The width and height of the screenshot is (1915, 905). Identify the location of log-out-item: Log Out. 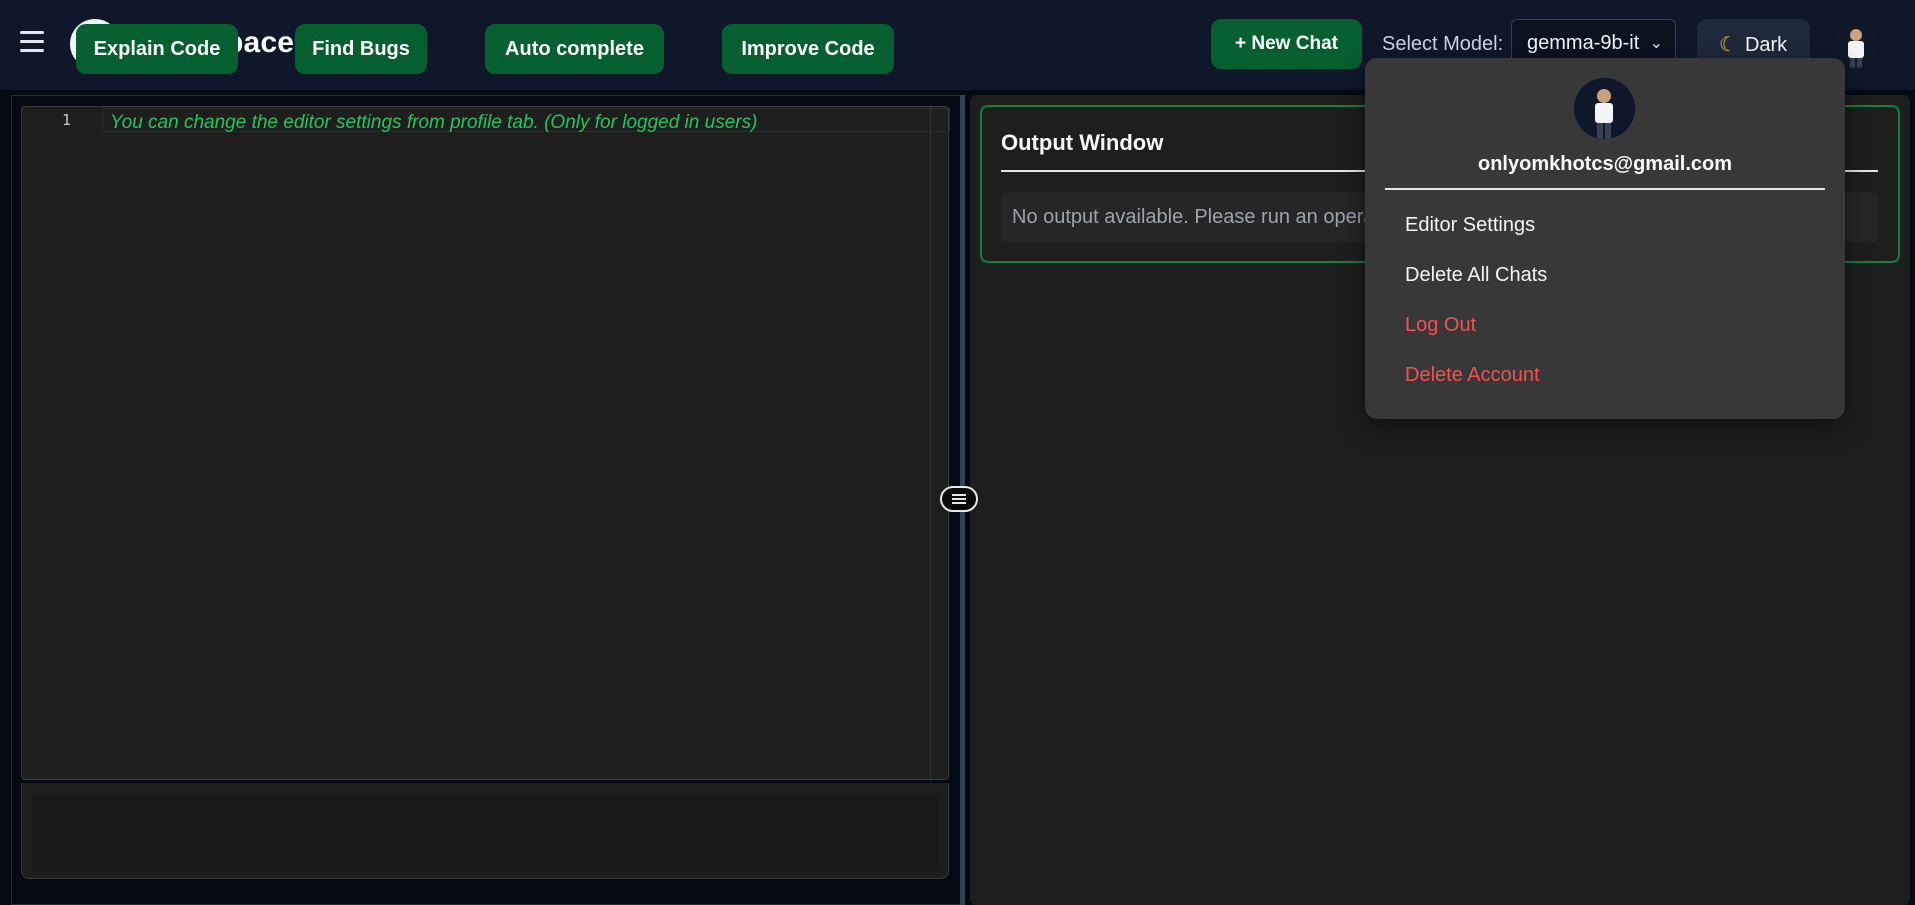
(1440, 325).